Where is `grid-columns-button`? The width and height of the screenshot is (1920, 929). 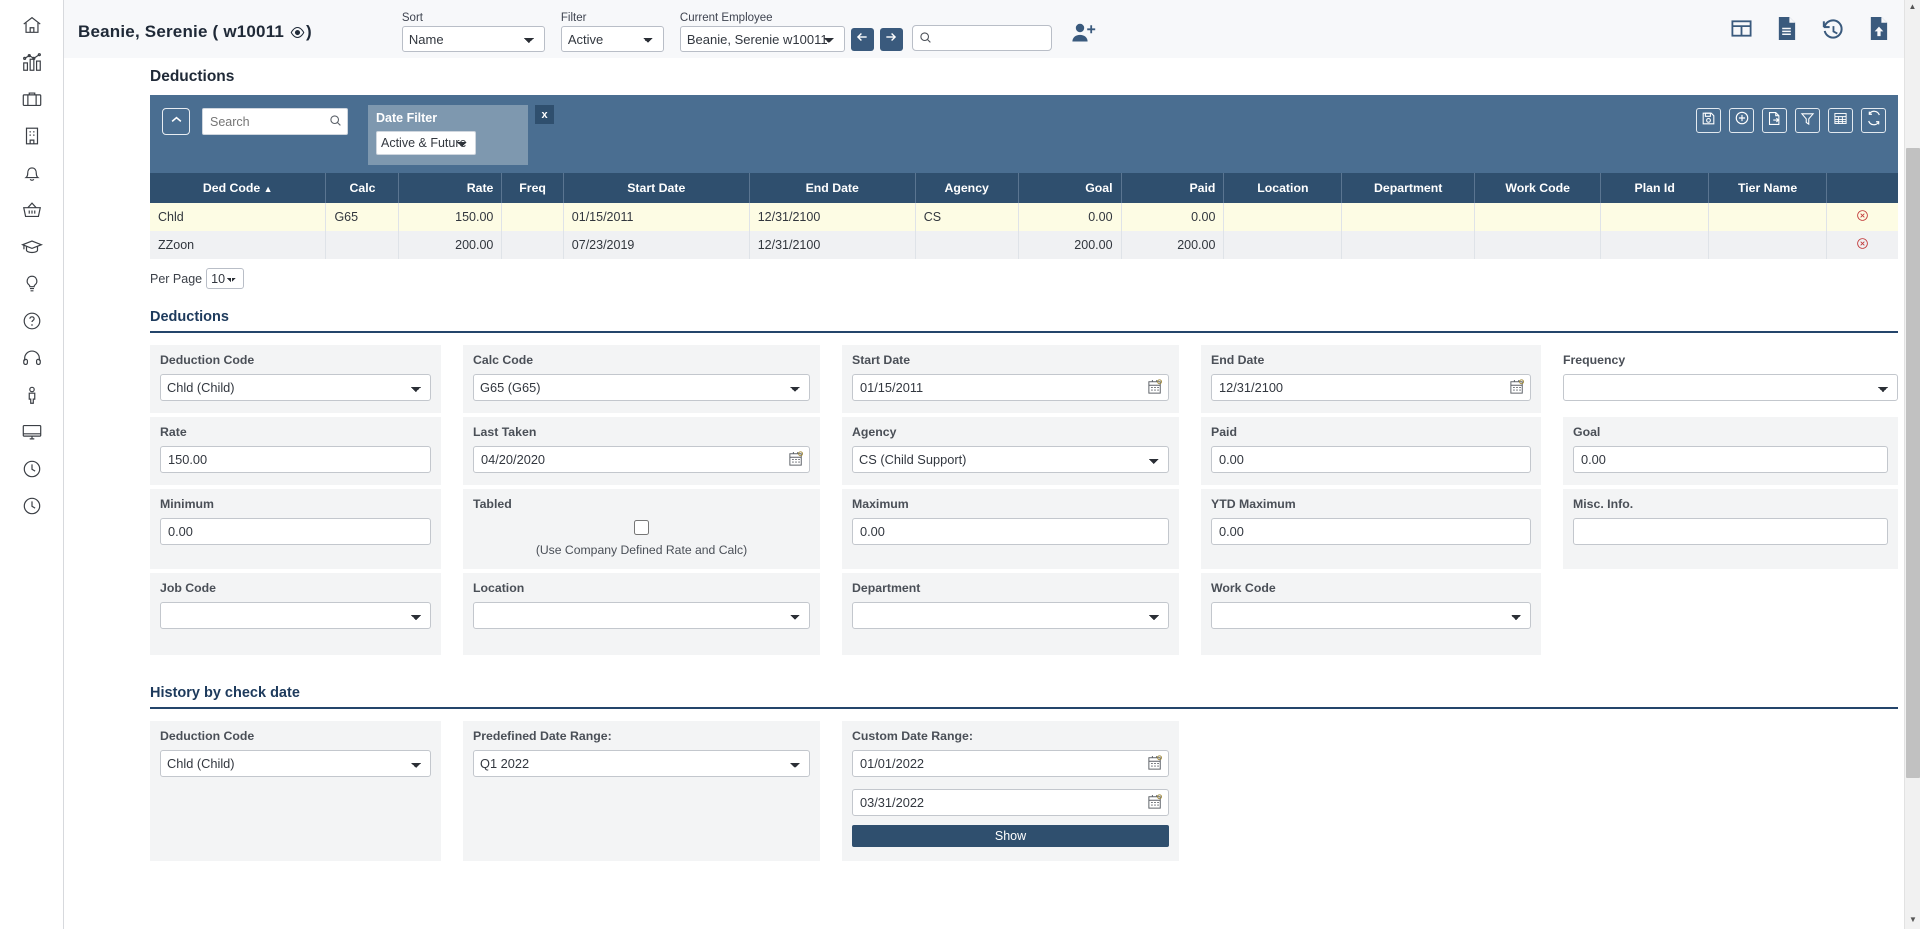
grid-columns-button is located at coordinates (1840, 120).